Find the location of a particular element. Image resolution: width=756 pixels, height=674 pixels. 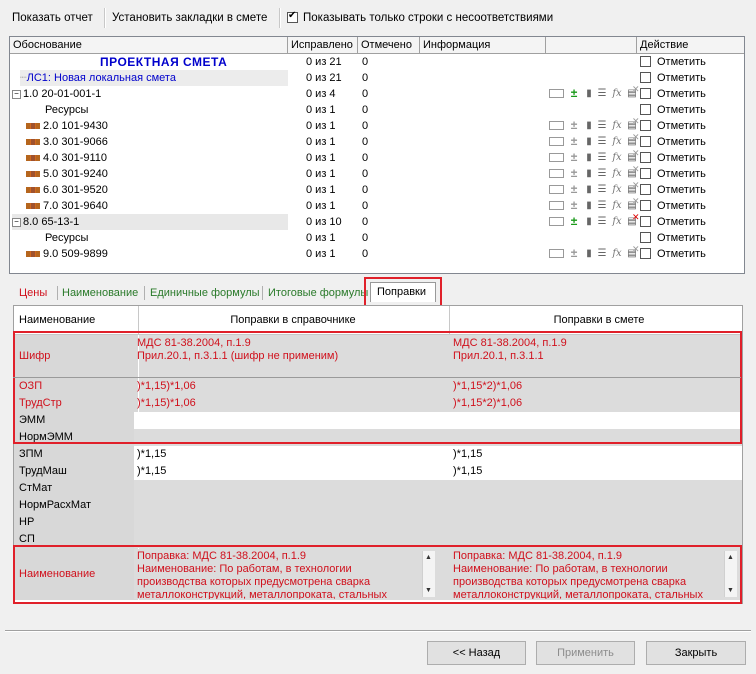

tab-prices: Цены is located at coordinates (33, 293).